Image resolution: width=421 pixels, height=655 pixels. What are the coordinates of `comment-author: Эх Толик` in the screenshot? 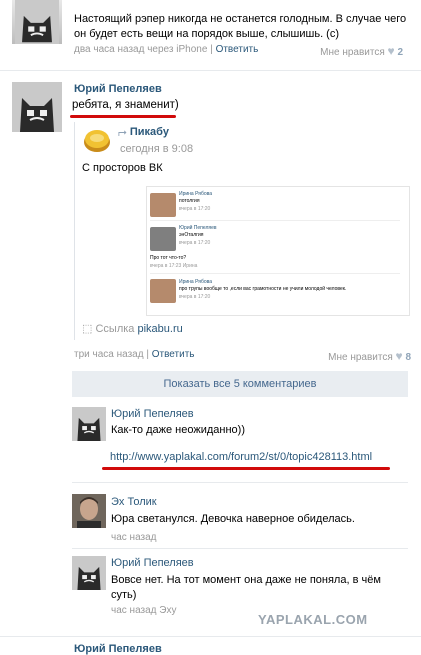 It's located at (134, 502).